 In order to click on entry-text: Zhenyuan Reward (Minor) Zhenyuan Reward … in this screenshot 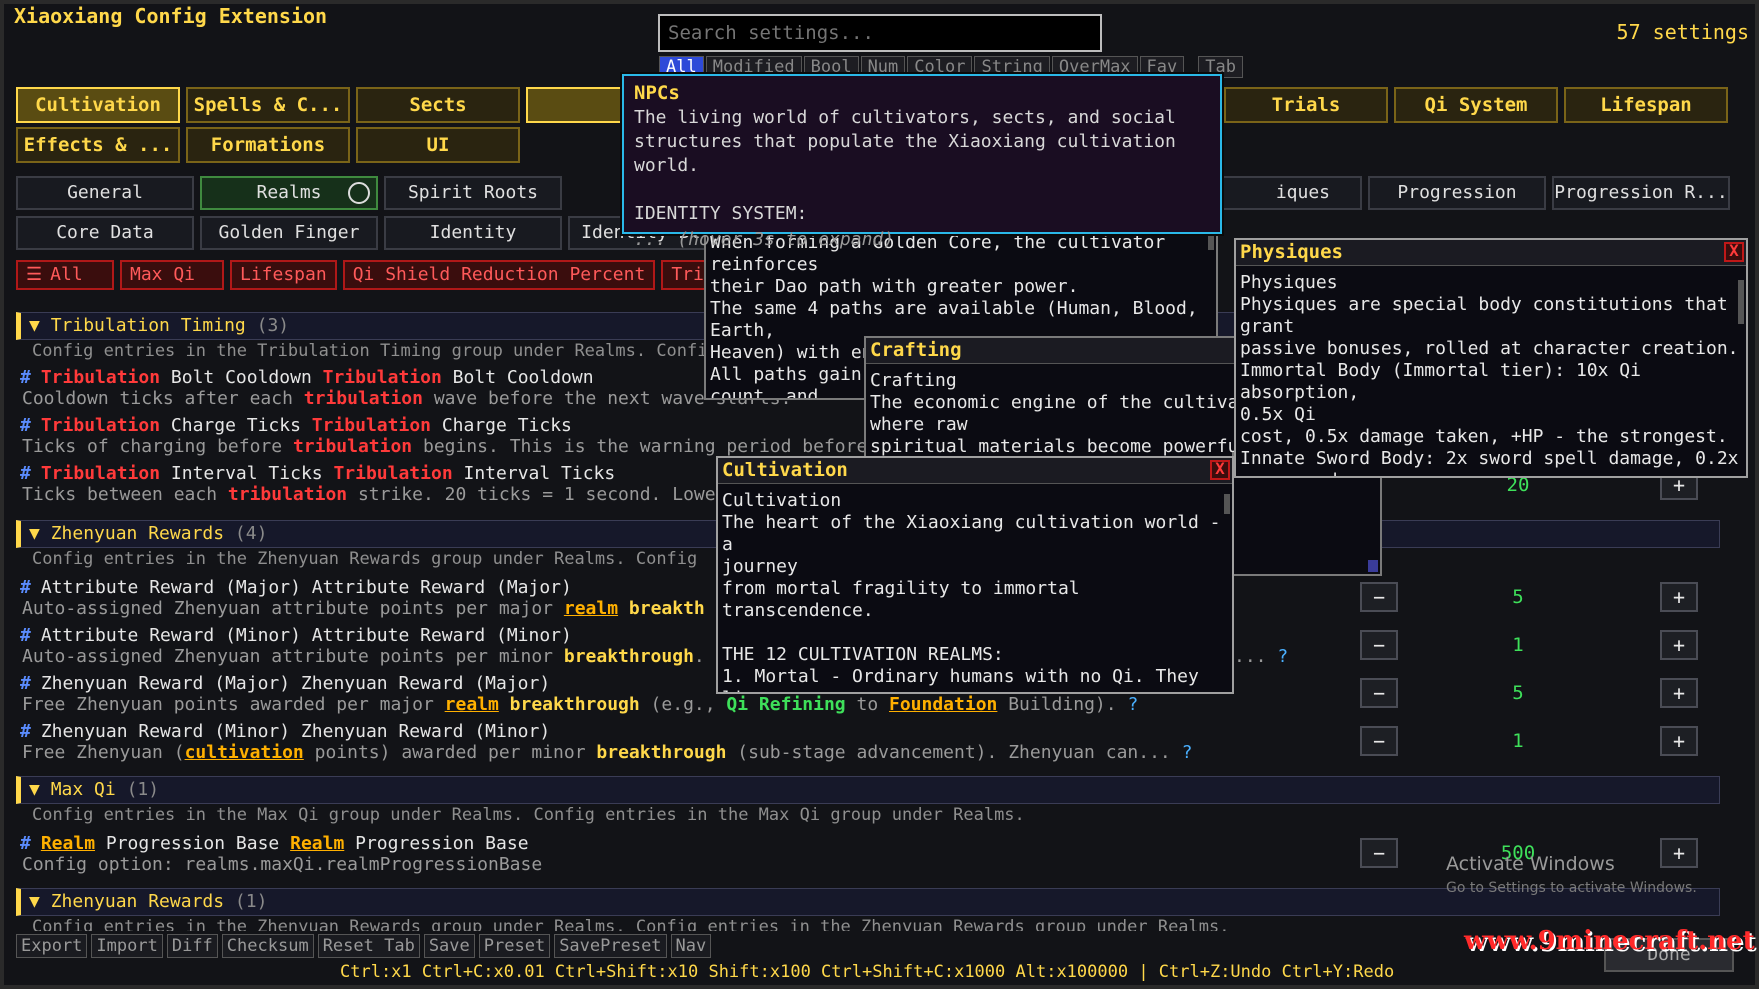, I will do `click(295, 731)`.